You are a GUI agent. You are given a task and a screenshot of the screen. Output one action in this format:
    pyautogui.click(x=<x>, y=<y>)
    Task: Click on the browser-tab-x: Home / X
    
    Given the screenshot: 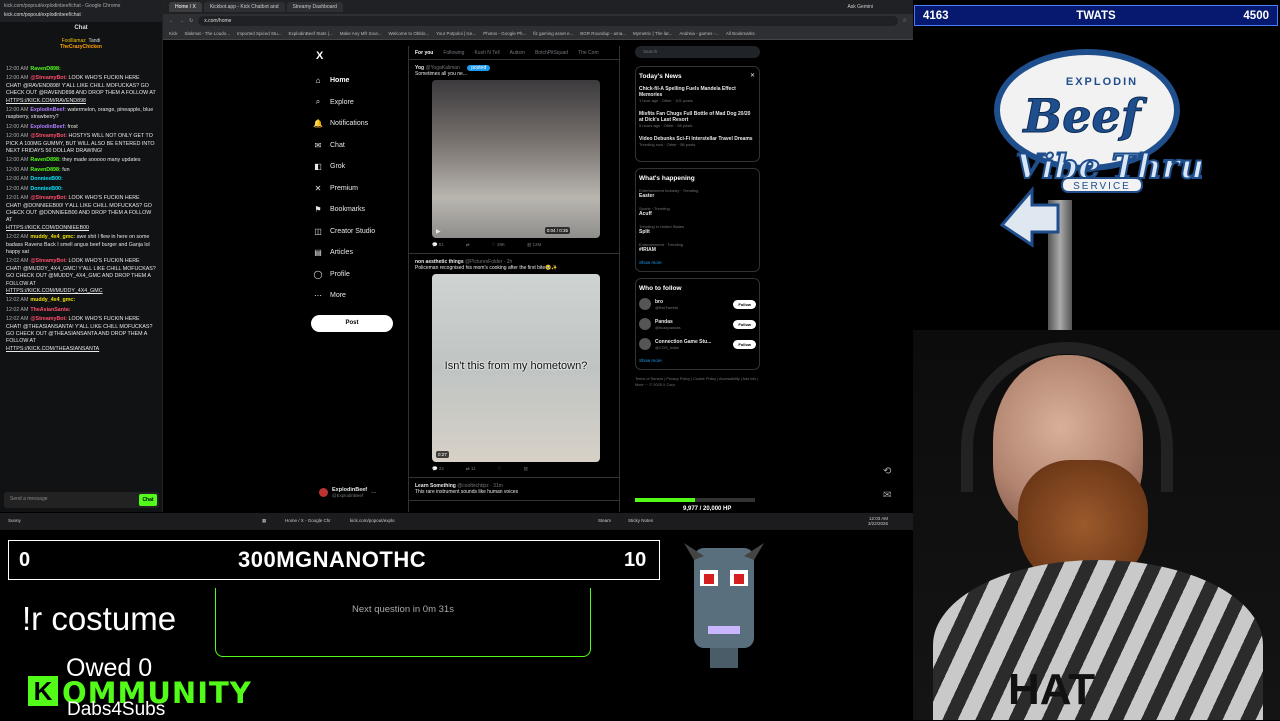 What is the action you would take?
    pyautogui.click(x=185, y=7)
    